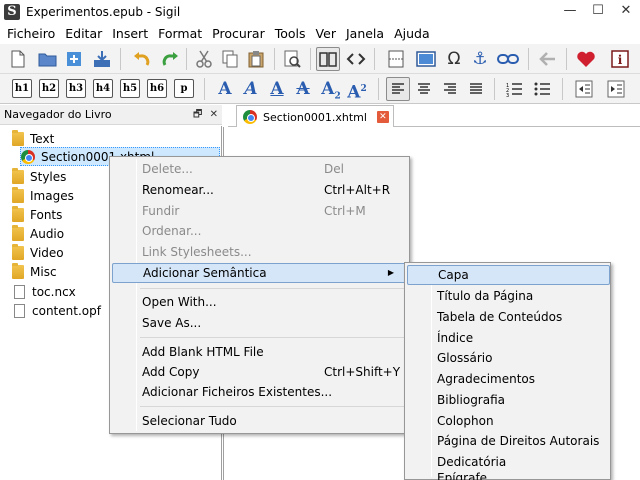  I want to click on menu-select-all: Selecionar Tudo, so click(260, 421).